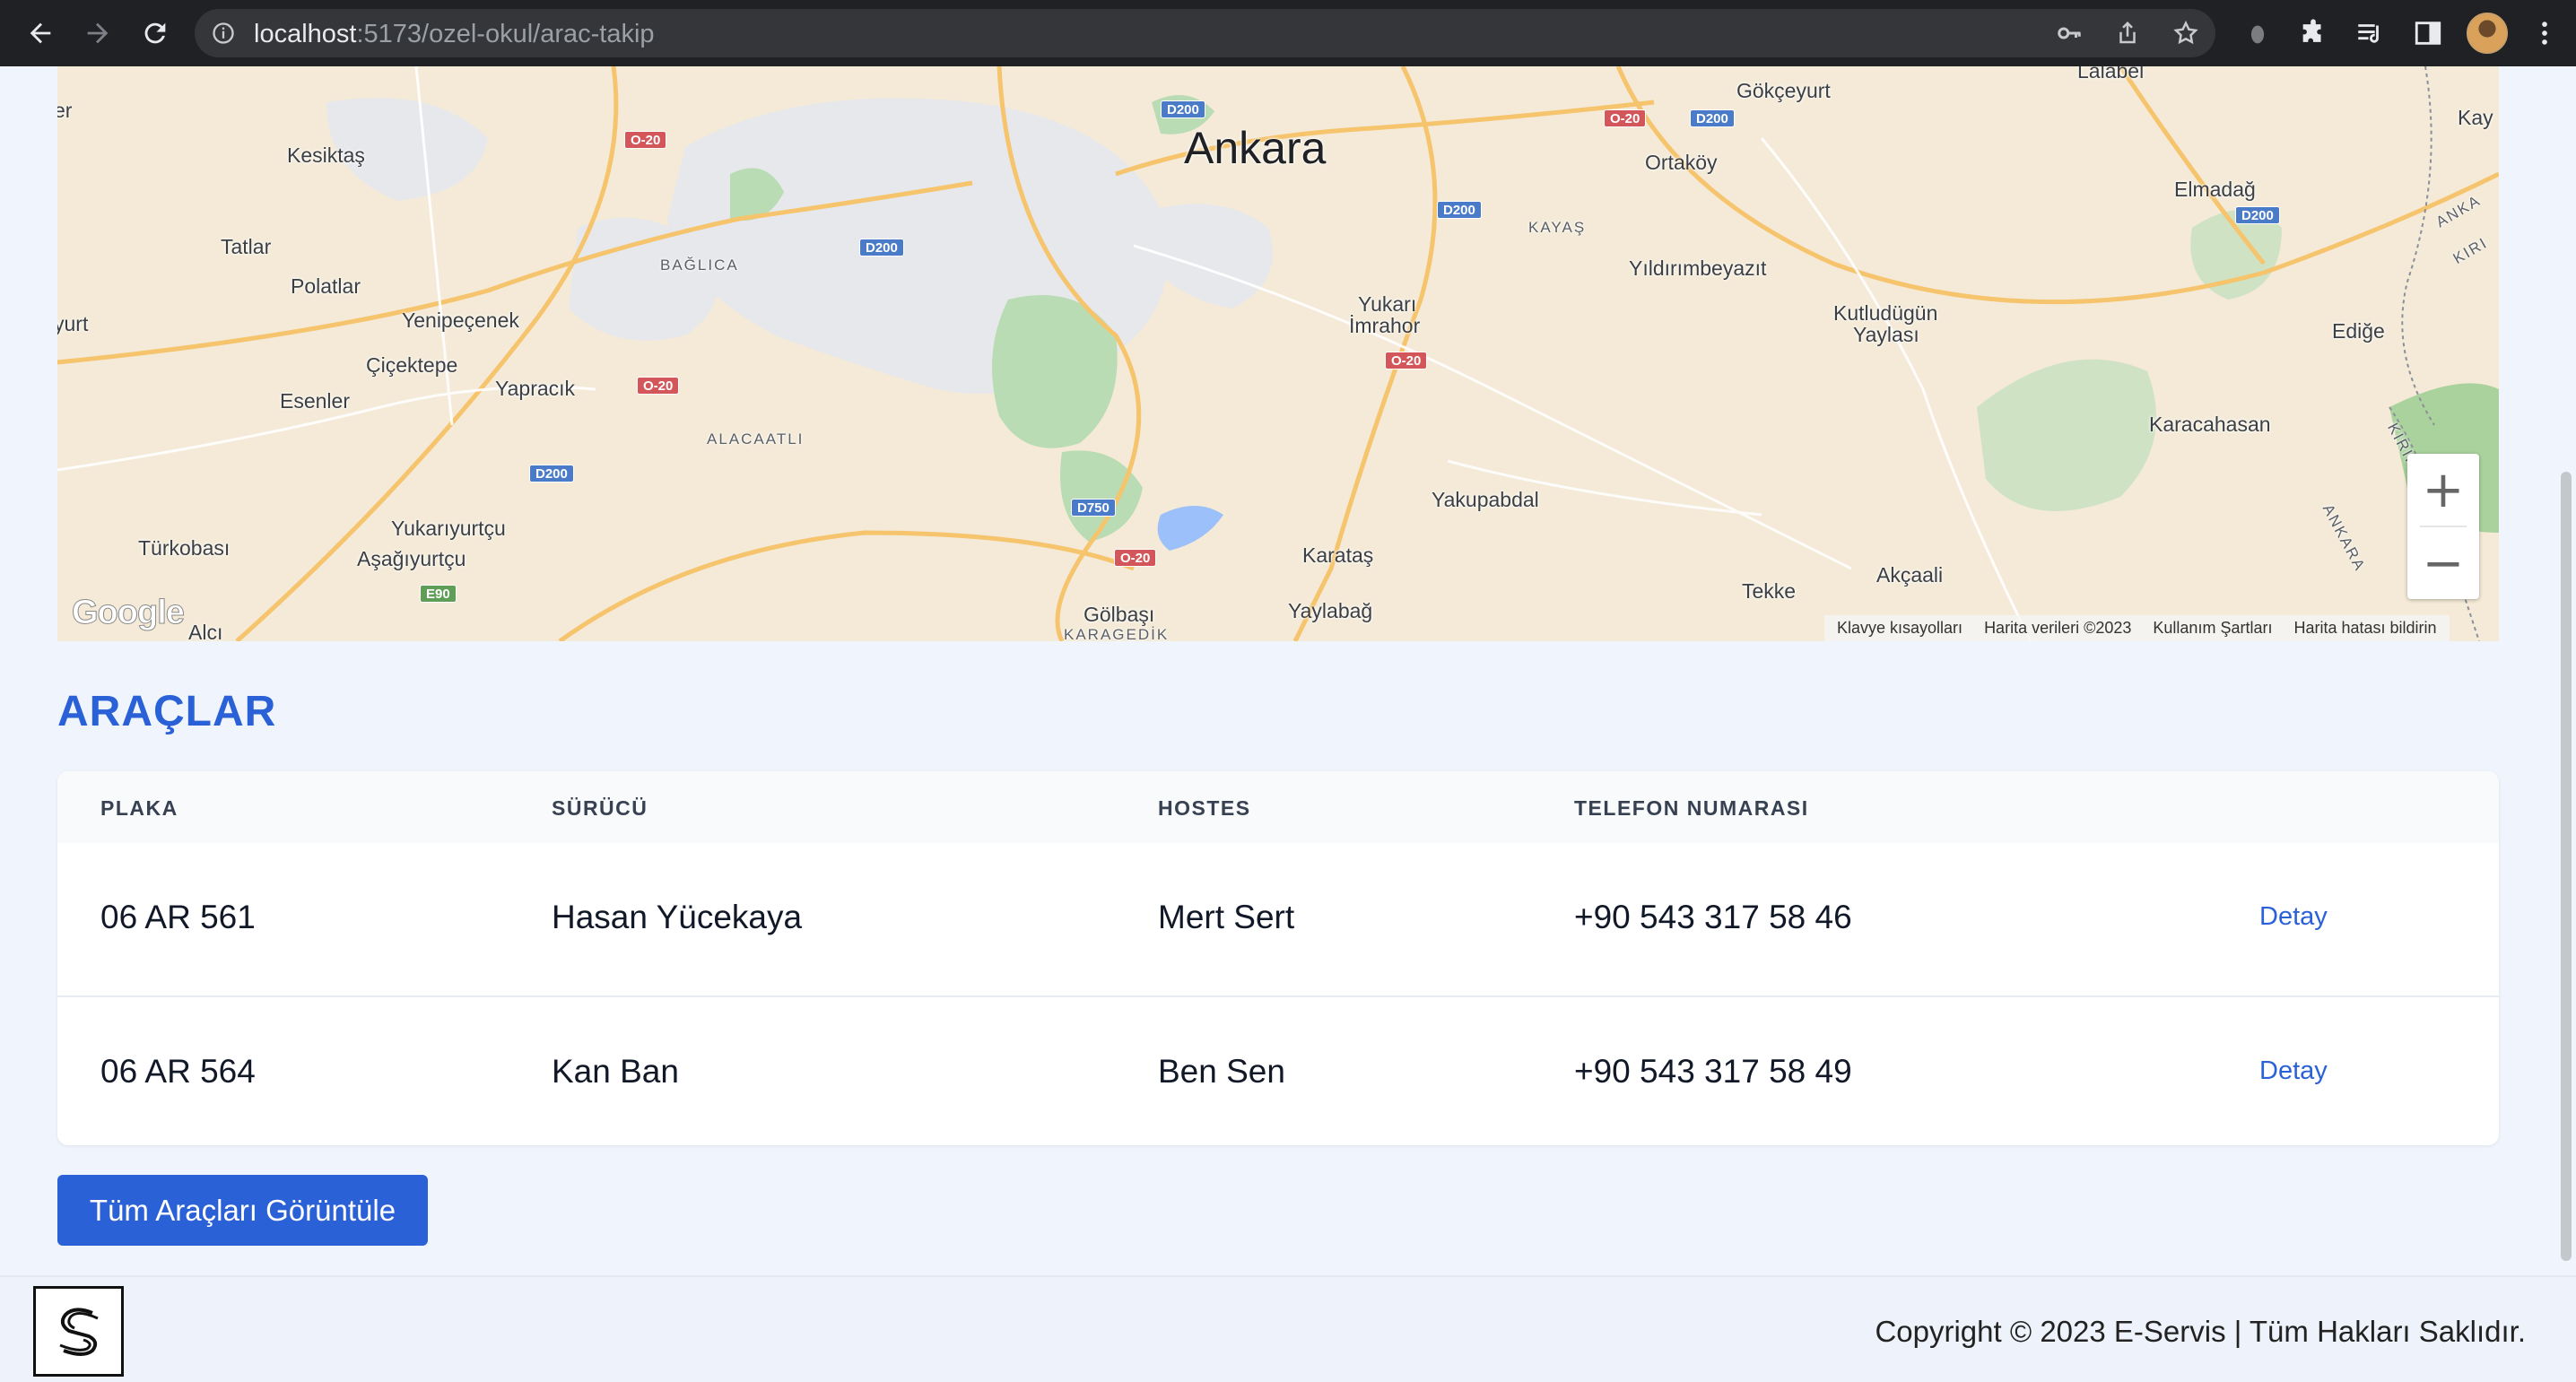  What do you see at coordinates (178, 917) in the screenshot?
I see `plate-cell: 06 AR 561` at bounding box center [178, 917].